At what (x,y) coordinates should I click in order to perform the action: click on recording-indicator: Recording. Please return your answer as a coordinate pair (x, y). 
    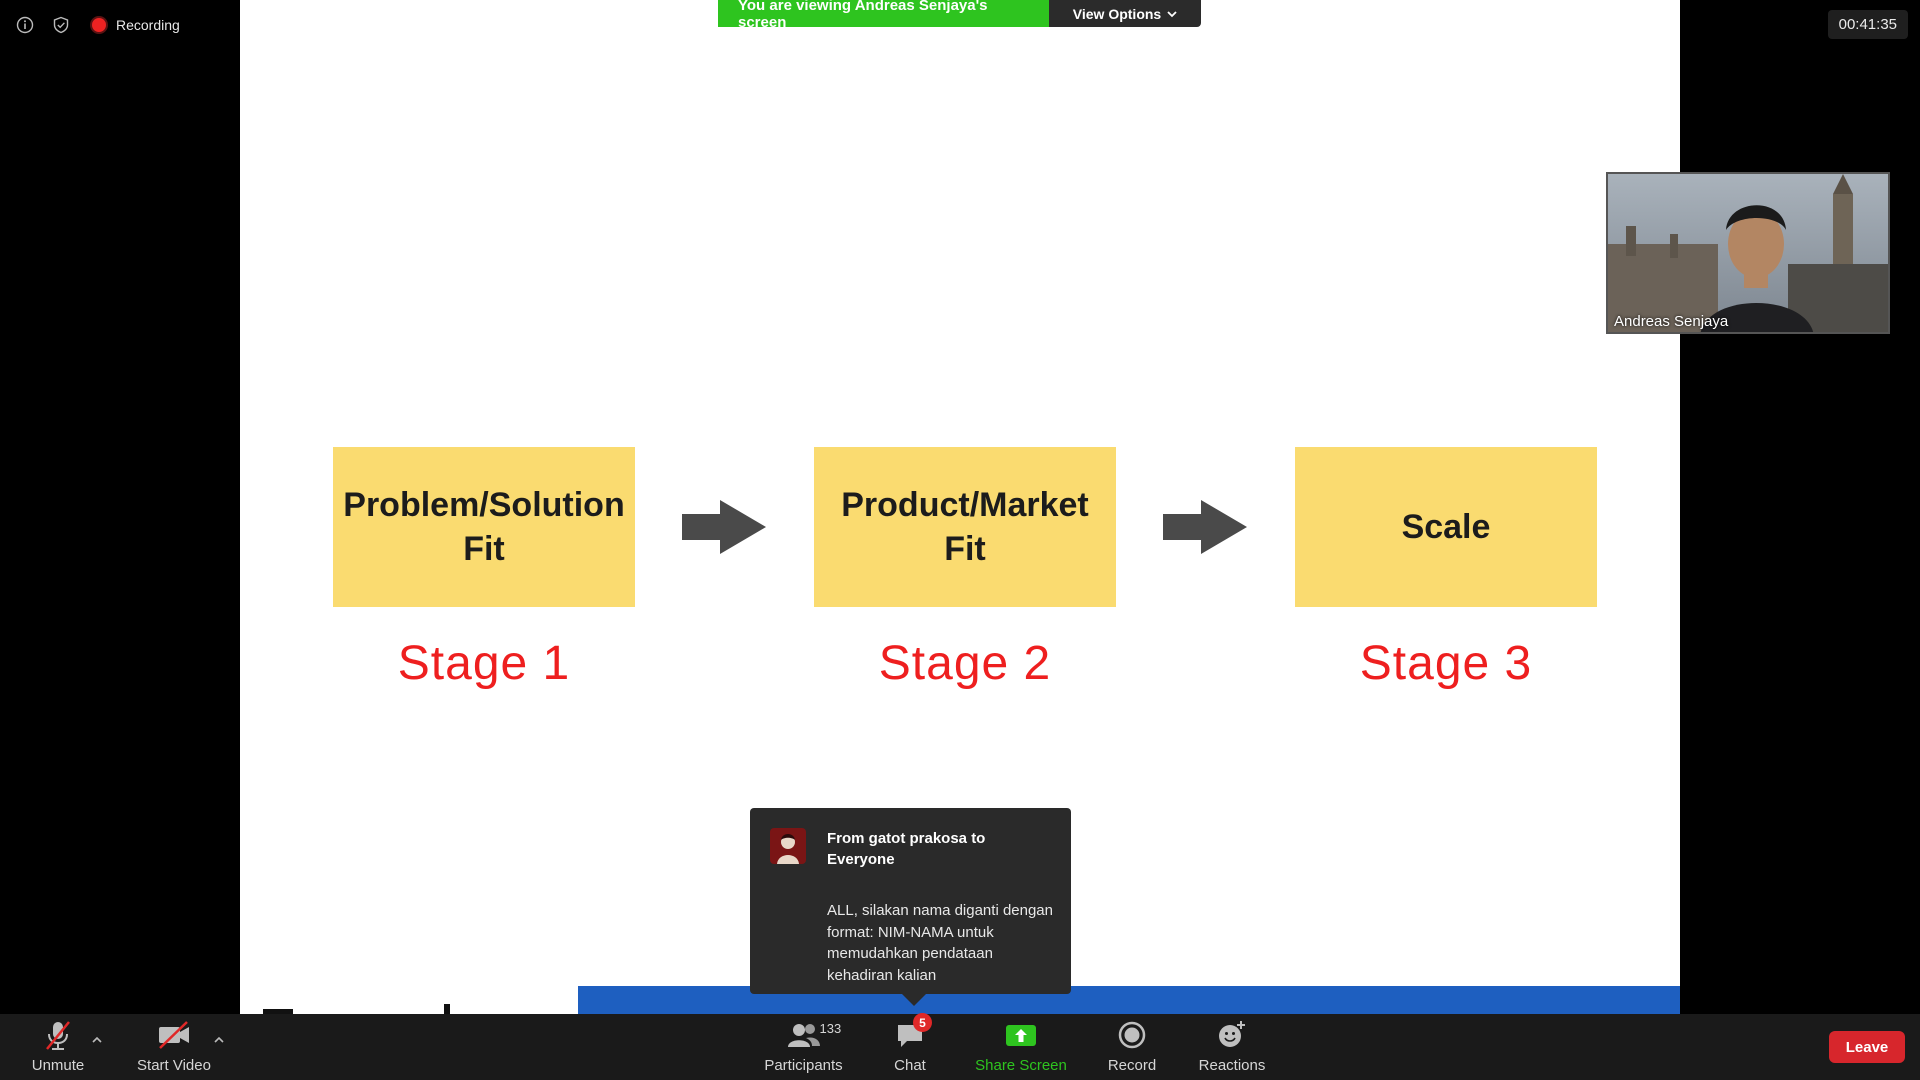
    Looking at the image, I should click on (136, 25).